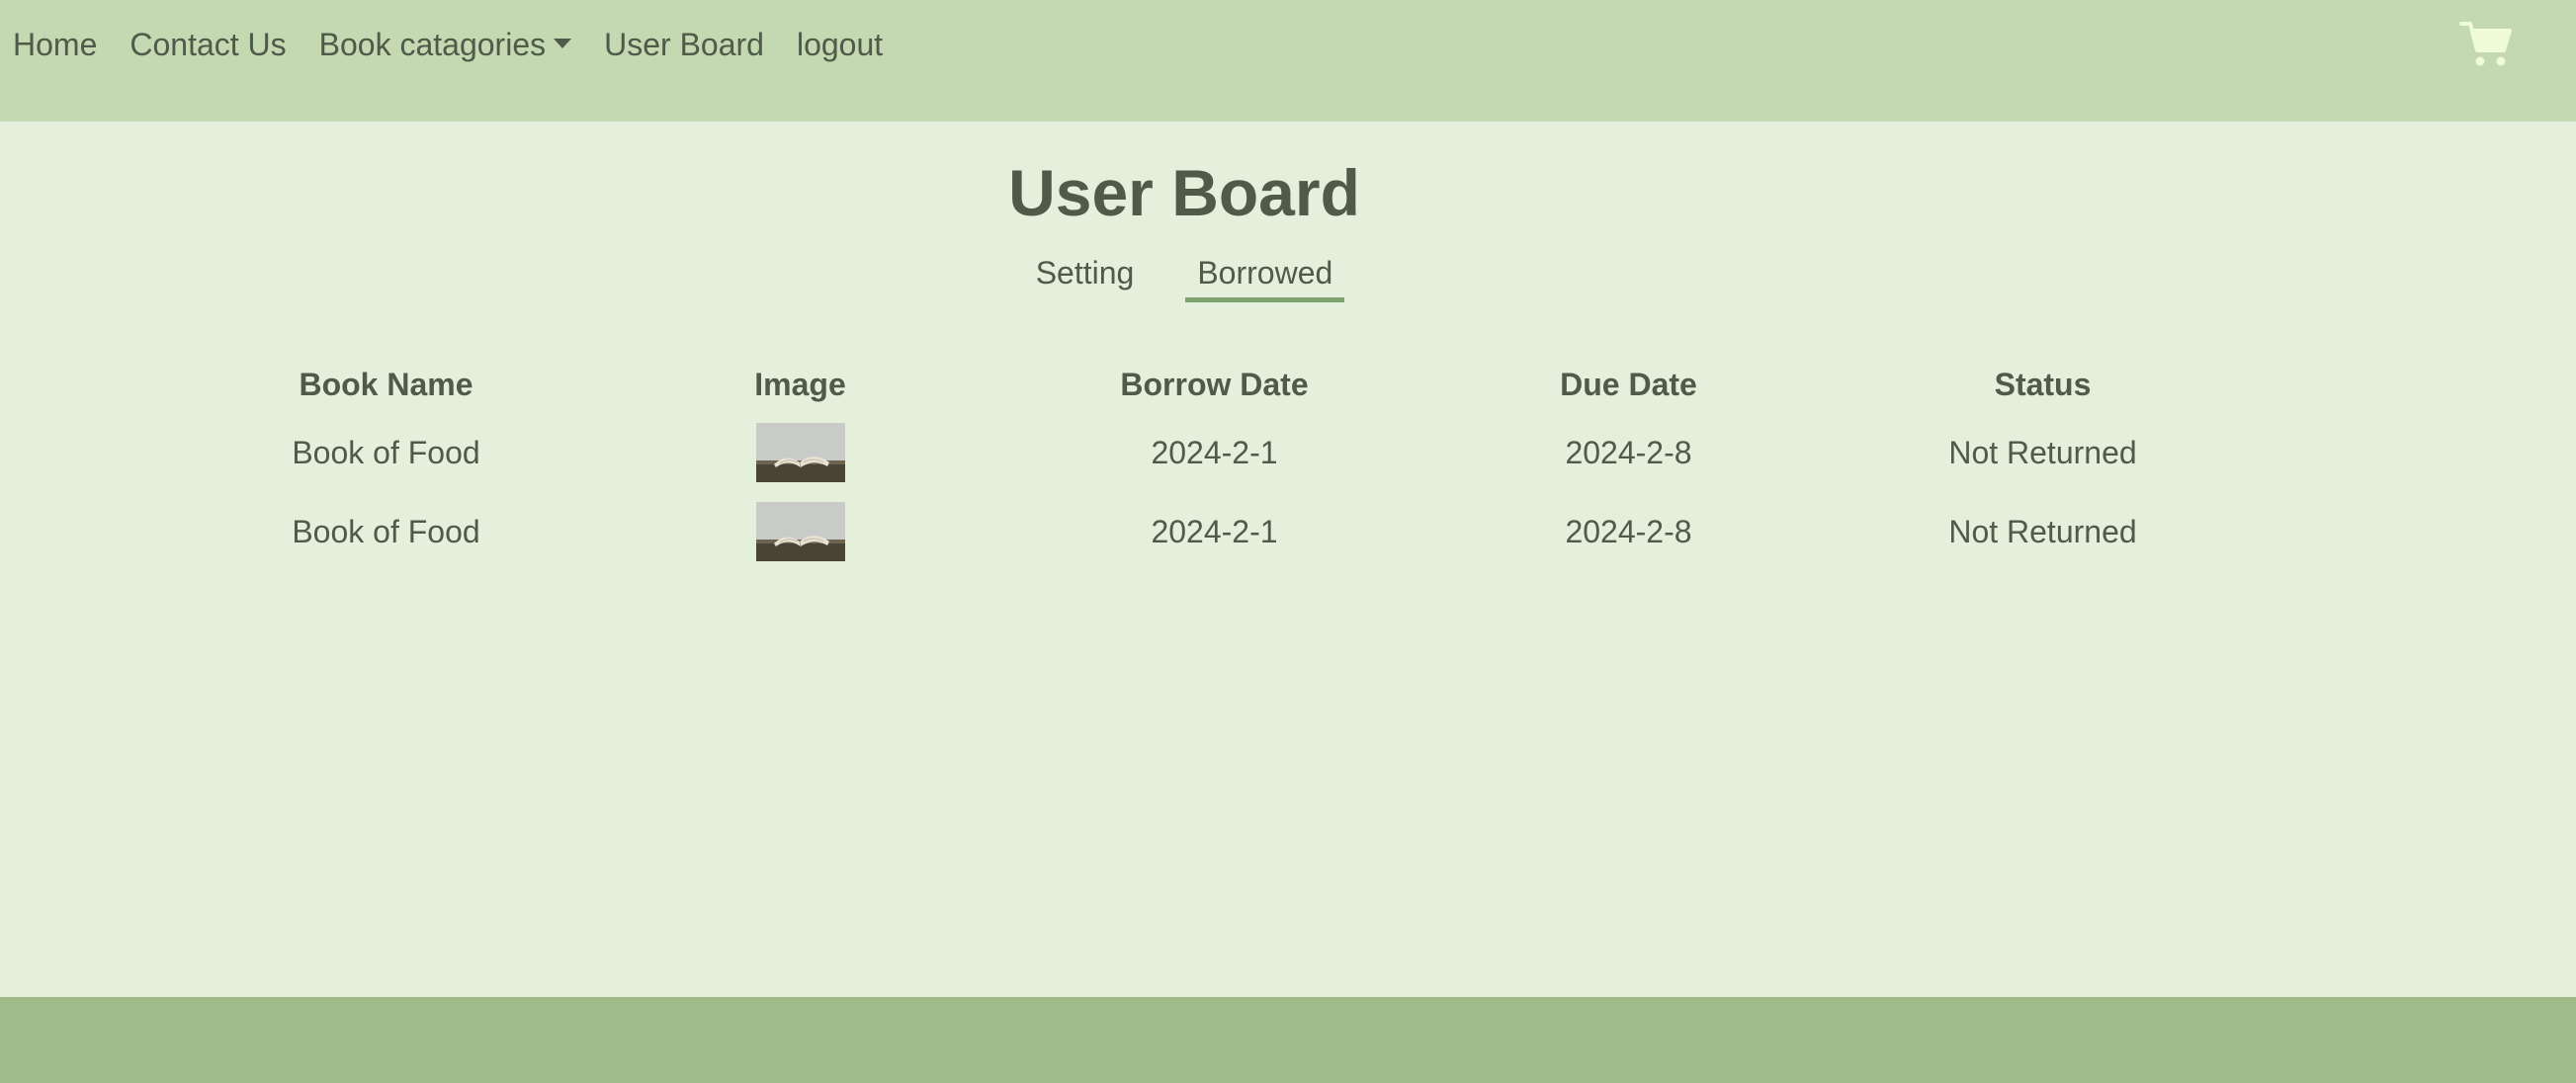 The image size is (2576, 1083). I want to click on column-header-due-date: Due Date, so click(1628, 384).